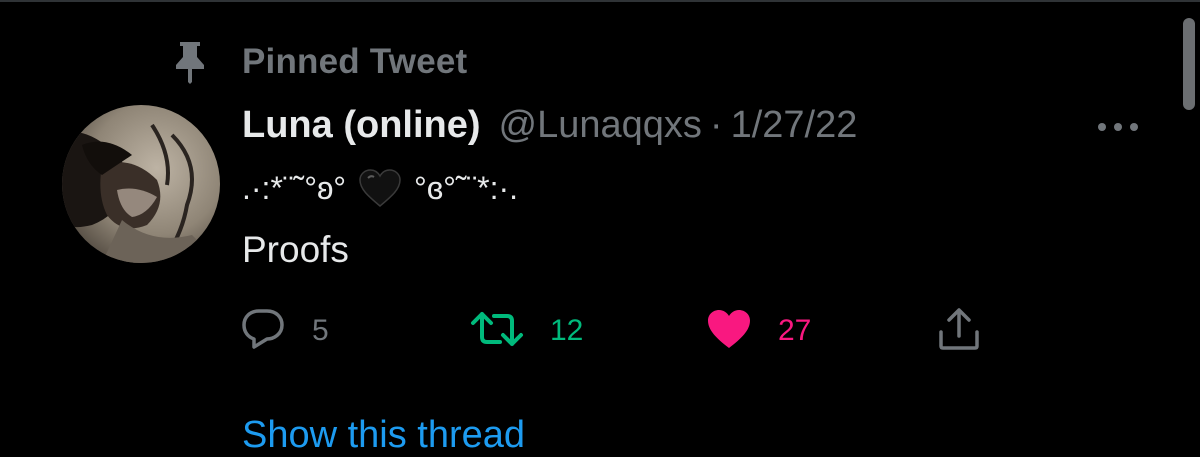 This screenshot has width=1200, height=457. I want to click on share-button, so click(959, 331).